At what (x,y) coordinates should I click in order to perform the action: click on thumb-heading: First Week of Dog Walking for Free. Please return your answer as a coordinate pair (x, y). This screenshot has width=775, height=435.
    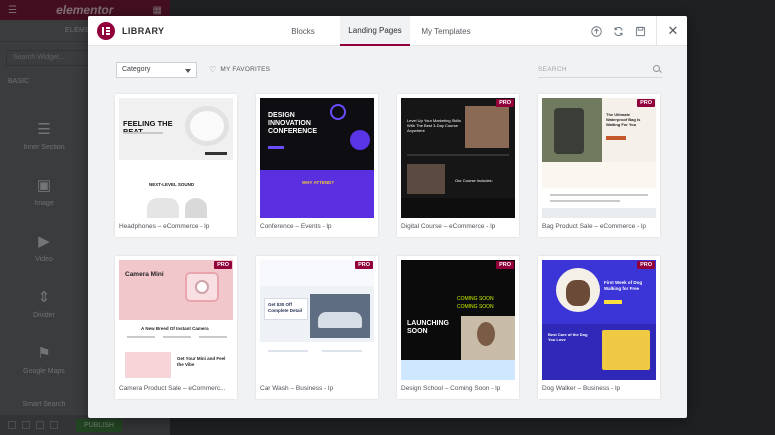
    Looking at the image, I should click on (623, 285).